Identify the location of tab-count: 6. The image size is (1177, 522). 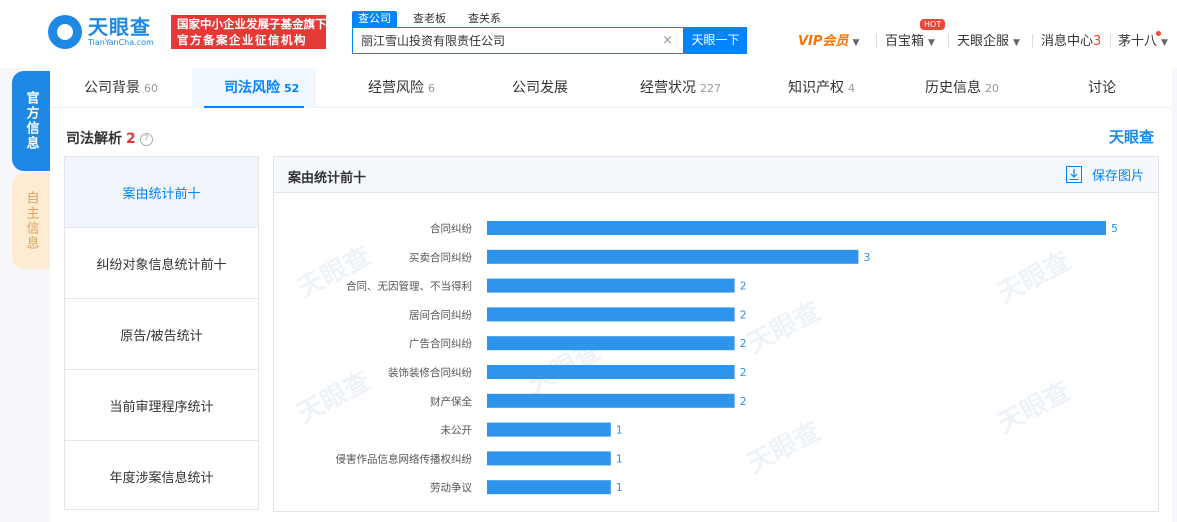
(431, 88).